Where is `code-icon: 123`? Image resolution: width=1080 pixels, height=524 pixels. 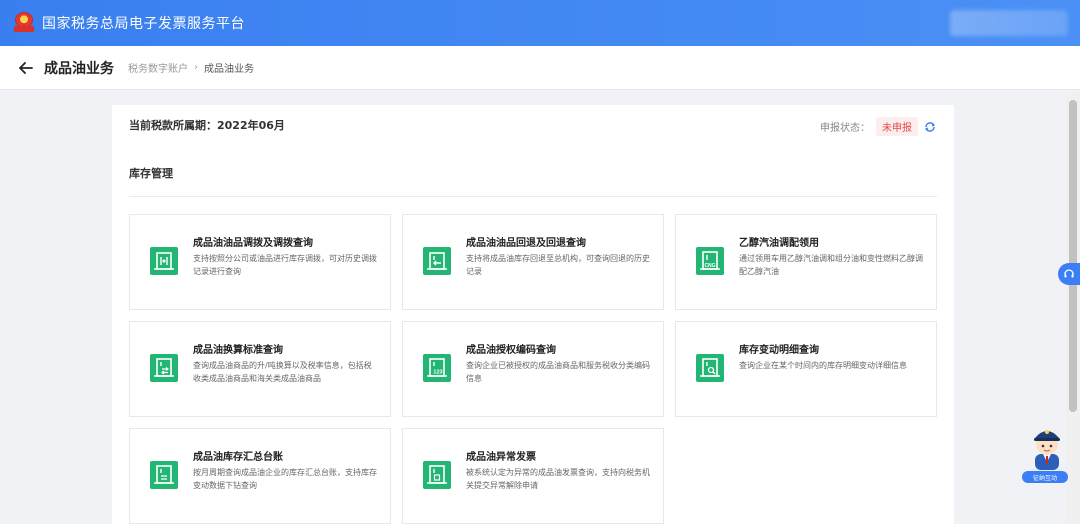
code-icon: 123 is located at coordinates (437, 368).